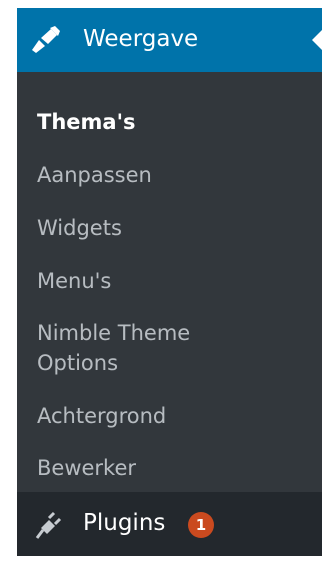 The width and height of the screenshot is (322, 565). I want to click on menu-item-label: Weergave, so click(141, 39).